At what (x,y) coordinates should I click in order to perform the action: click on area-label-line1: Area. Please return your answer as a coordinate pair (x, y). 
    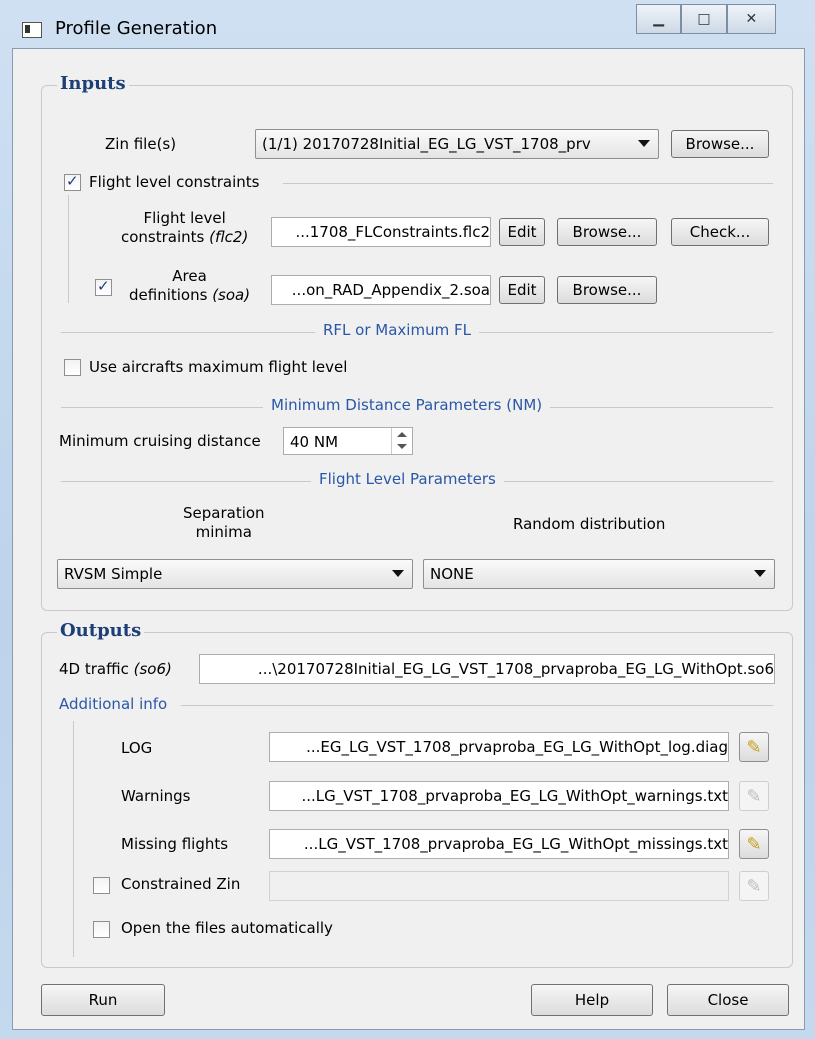
    Looking at the image, I should click on (189, 276).